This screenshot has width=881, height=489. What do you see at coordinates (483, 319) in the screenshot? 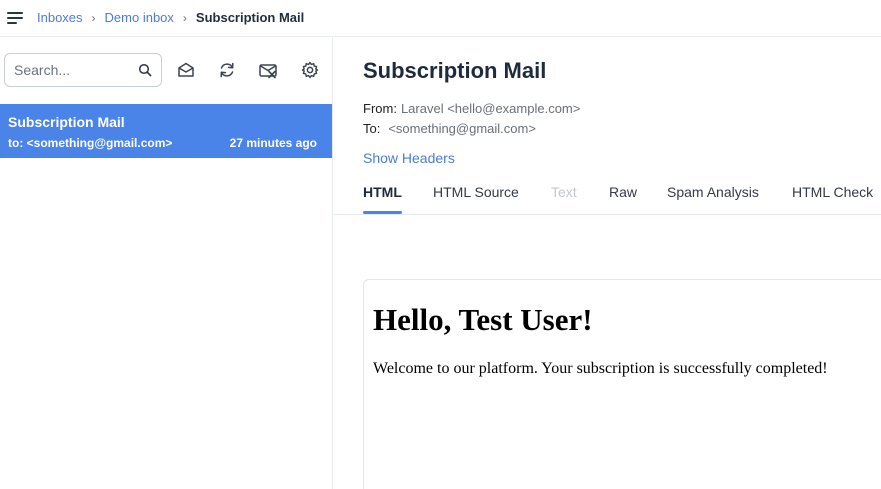
I see `email-heading: Hello, Test User!` at bounding box center [483, 319].